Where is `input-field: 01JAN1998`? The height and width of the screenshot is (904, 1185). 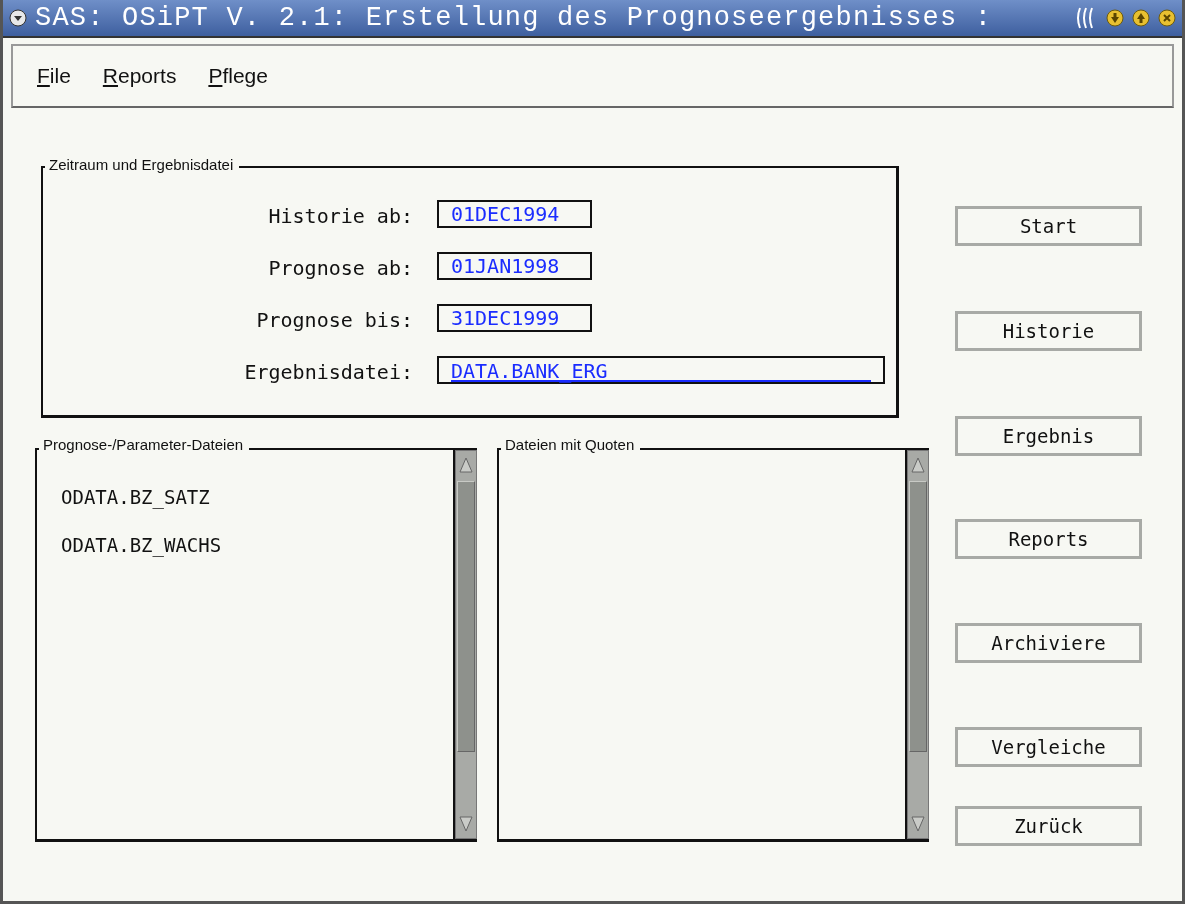 input-field: 01JAN1998 is located at coordinates (514, 266).